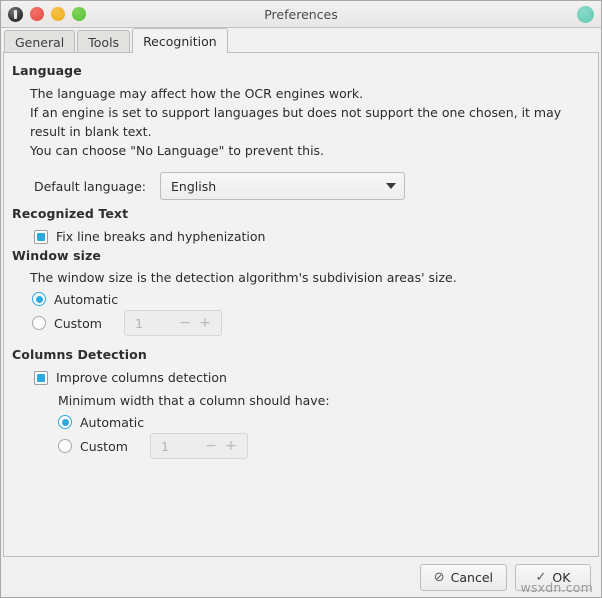 This screenshot has width=602, height=598. I want to click on titlebar-right, so click(585, 14).